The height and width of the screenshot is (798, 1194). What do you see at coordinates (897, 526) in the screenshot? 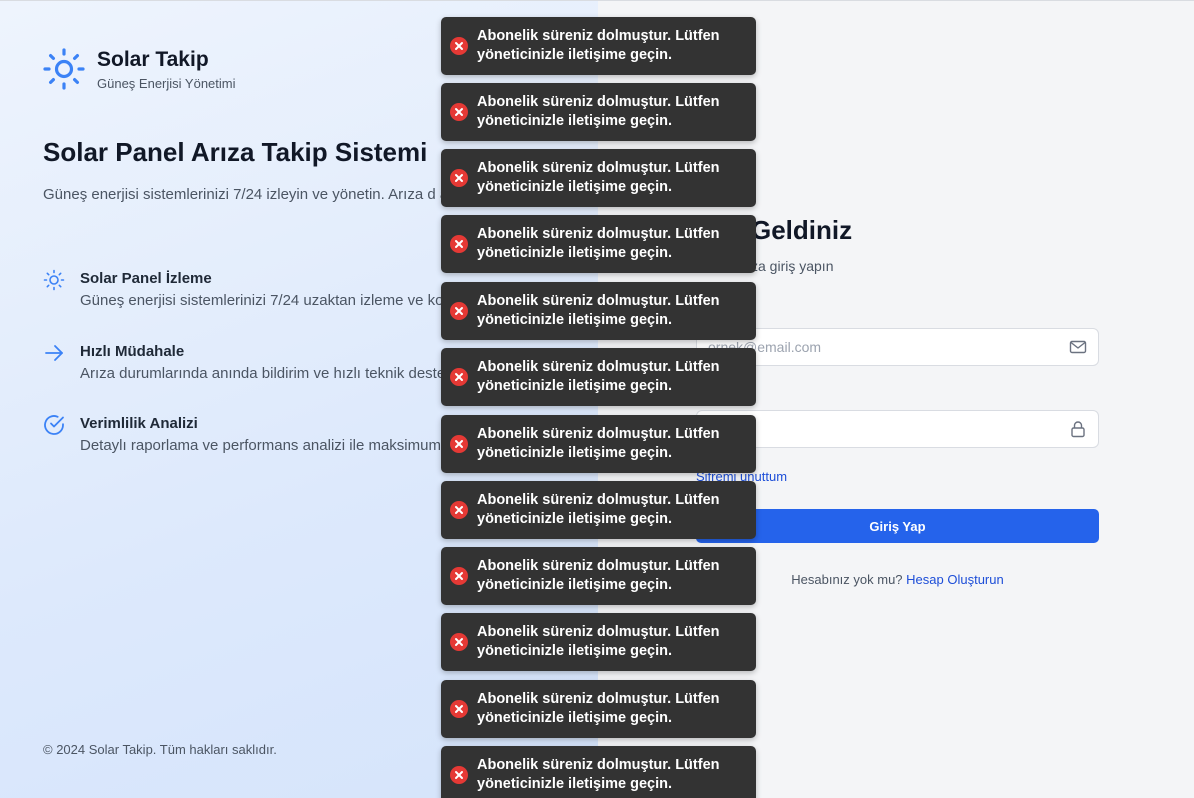
I see `login-button: Giriş Yap` at bounding box center [897, 526].